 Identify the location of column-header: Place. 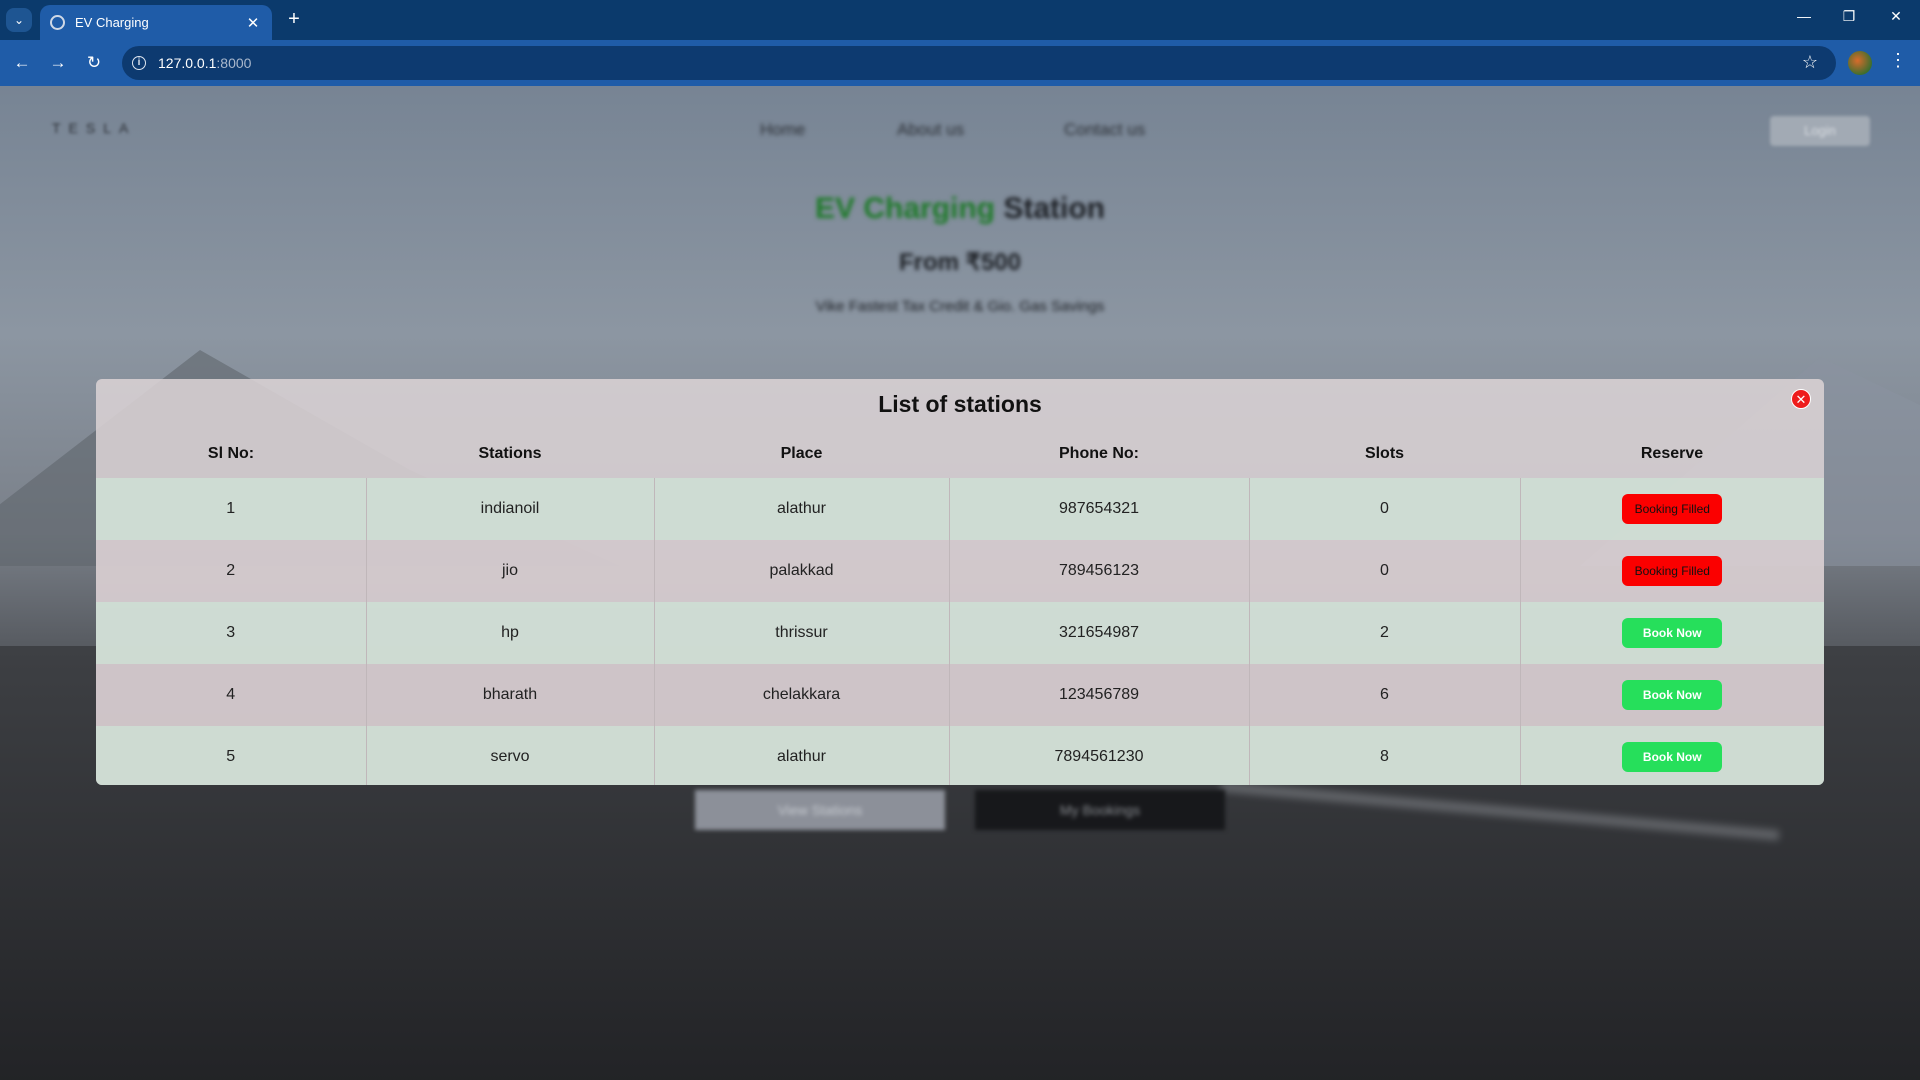
(801, 453).